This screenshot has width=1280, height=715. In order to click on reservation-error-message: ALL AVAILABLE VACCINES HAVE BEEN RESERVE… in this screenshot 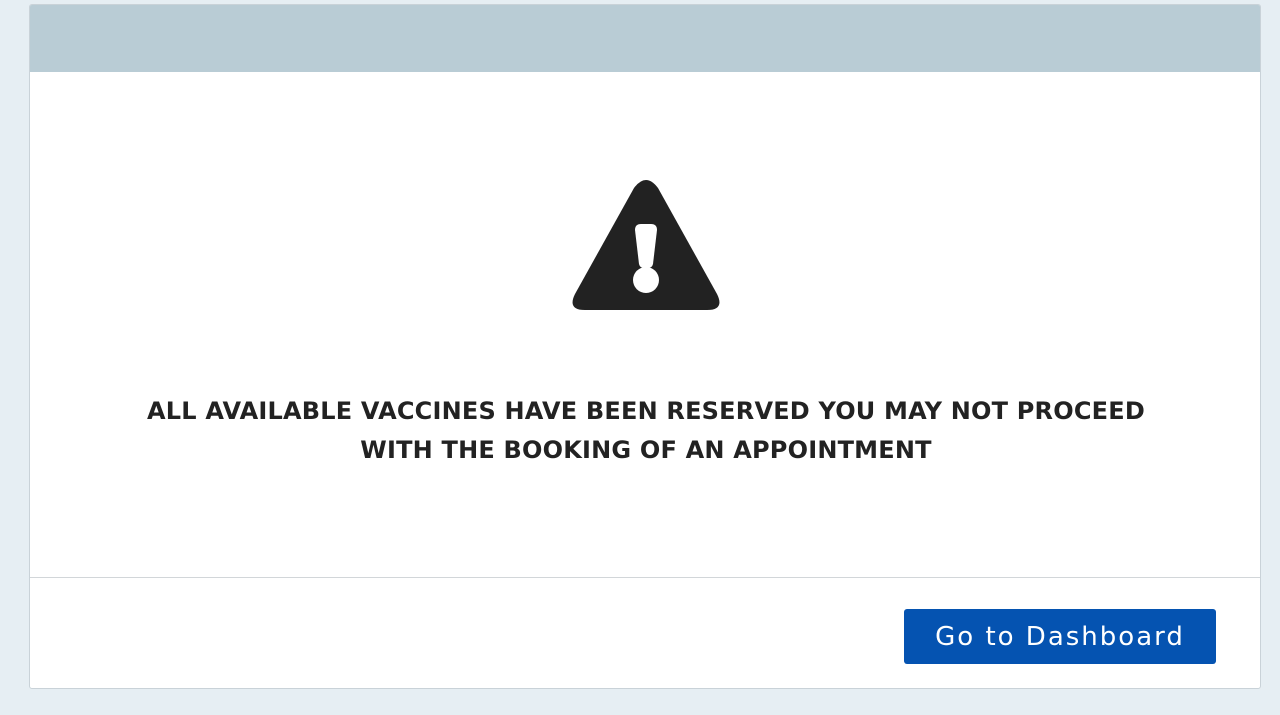, I will do `click(646, 431)`.